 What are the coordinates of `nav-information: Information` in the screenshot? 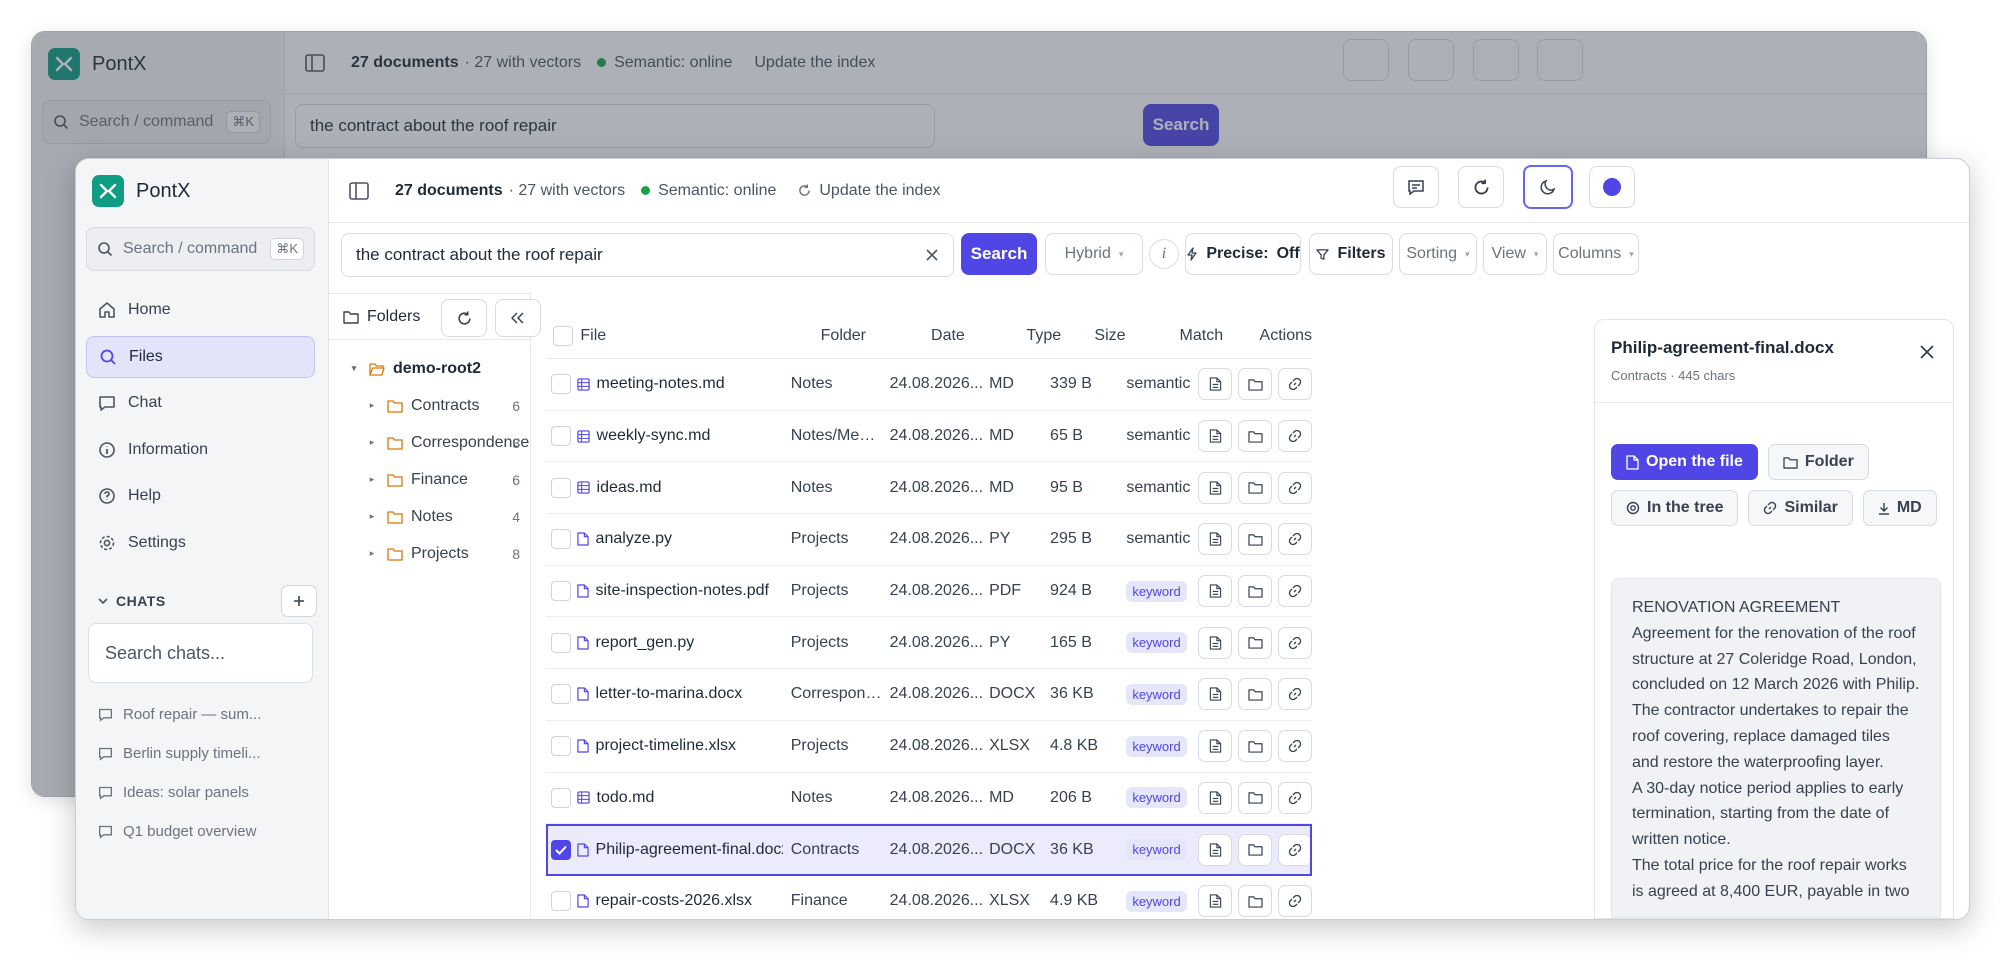 It's located at (200, 450).